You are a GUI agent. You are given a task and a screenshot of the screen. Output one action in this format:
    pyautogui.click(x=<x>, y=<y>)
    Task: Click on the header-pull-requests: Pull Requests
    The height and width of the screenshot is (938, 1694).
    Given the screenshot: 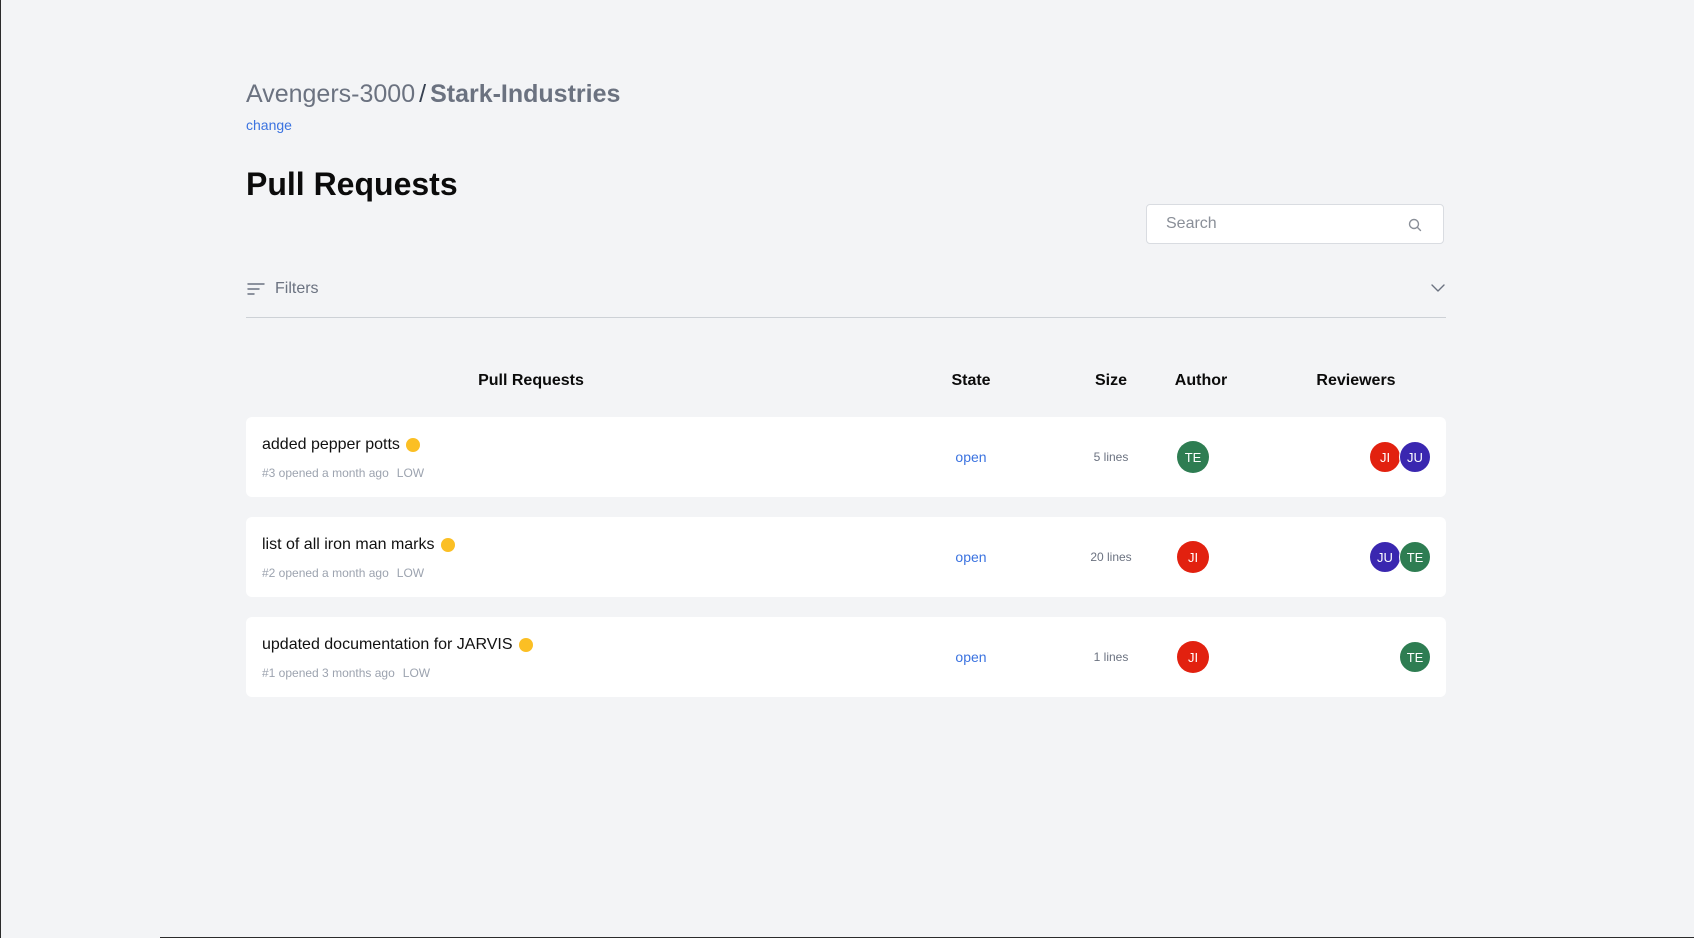 What is the action you would take?
    pyautogui.click(x=531, y=380)
    